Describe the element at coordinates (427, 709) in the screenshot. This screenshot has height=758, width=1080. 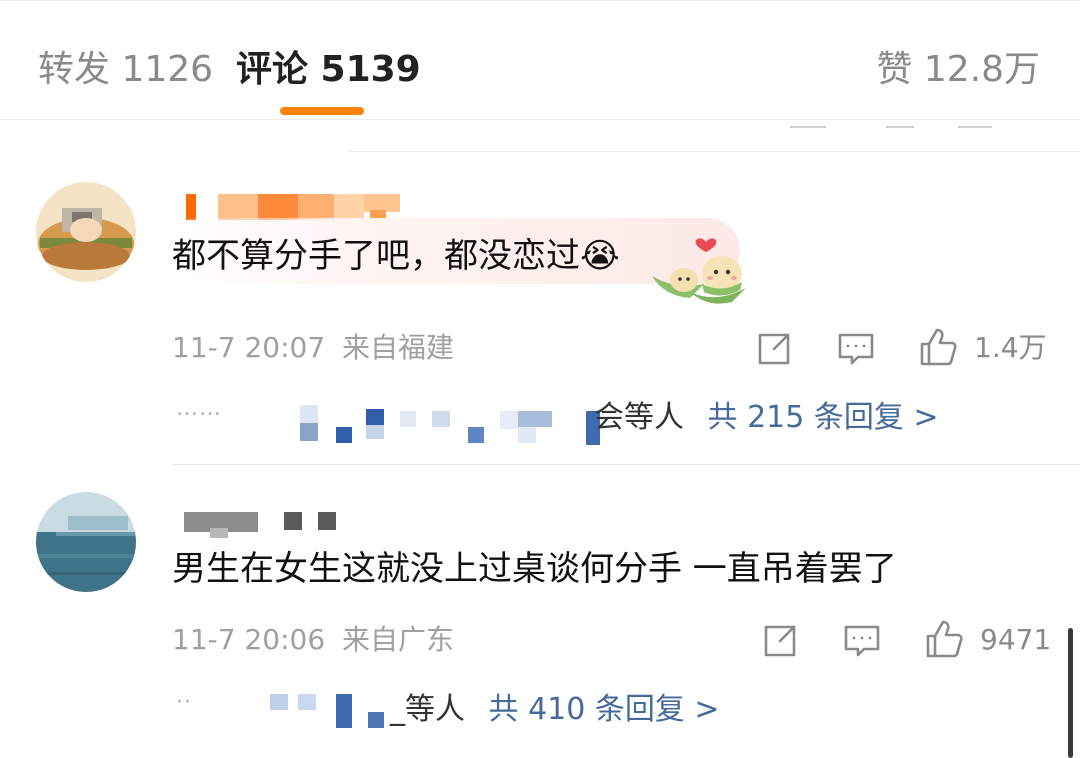
I see `reply-people: _等人` at that location.